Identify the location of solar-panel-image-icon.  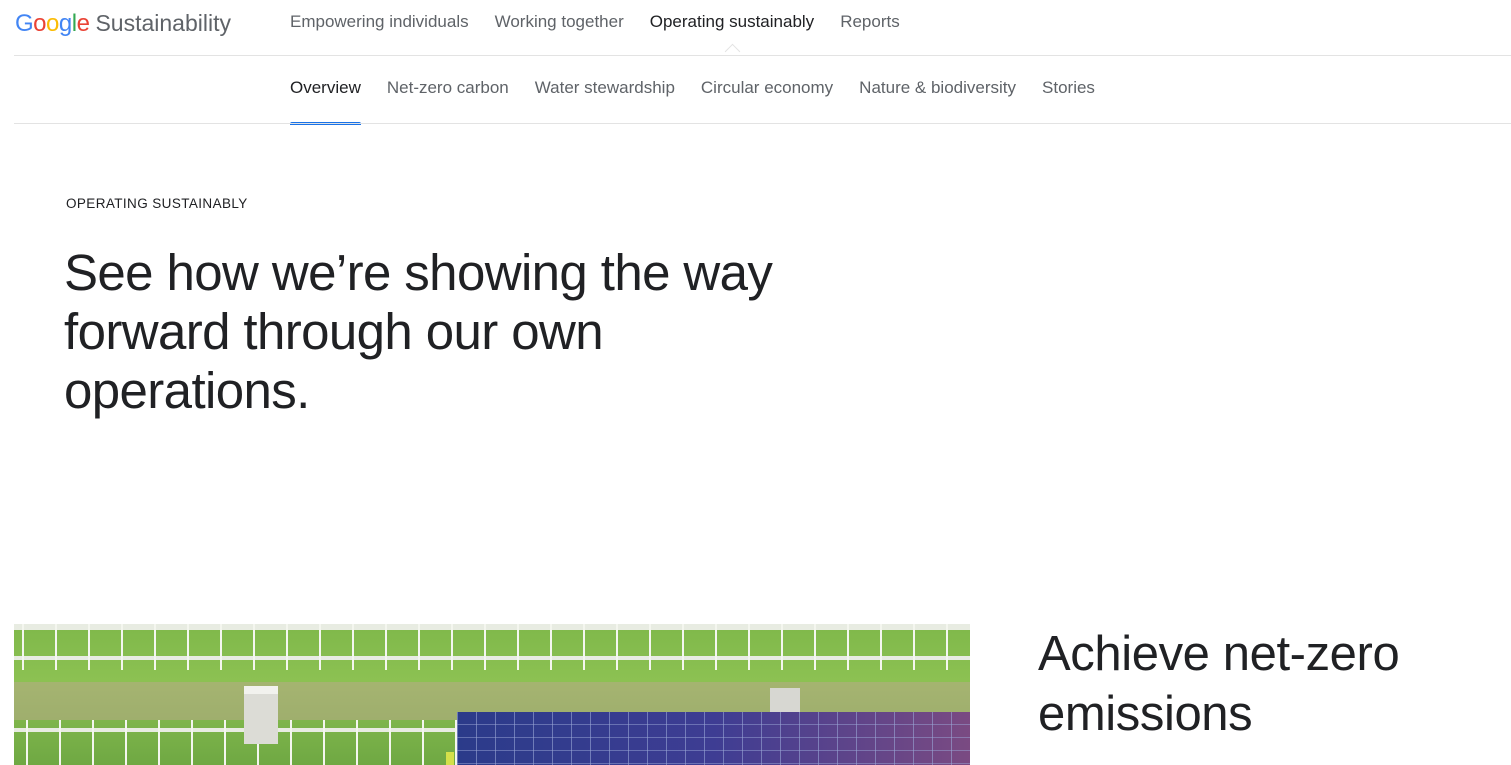
(492, 694).